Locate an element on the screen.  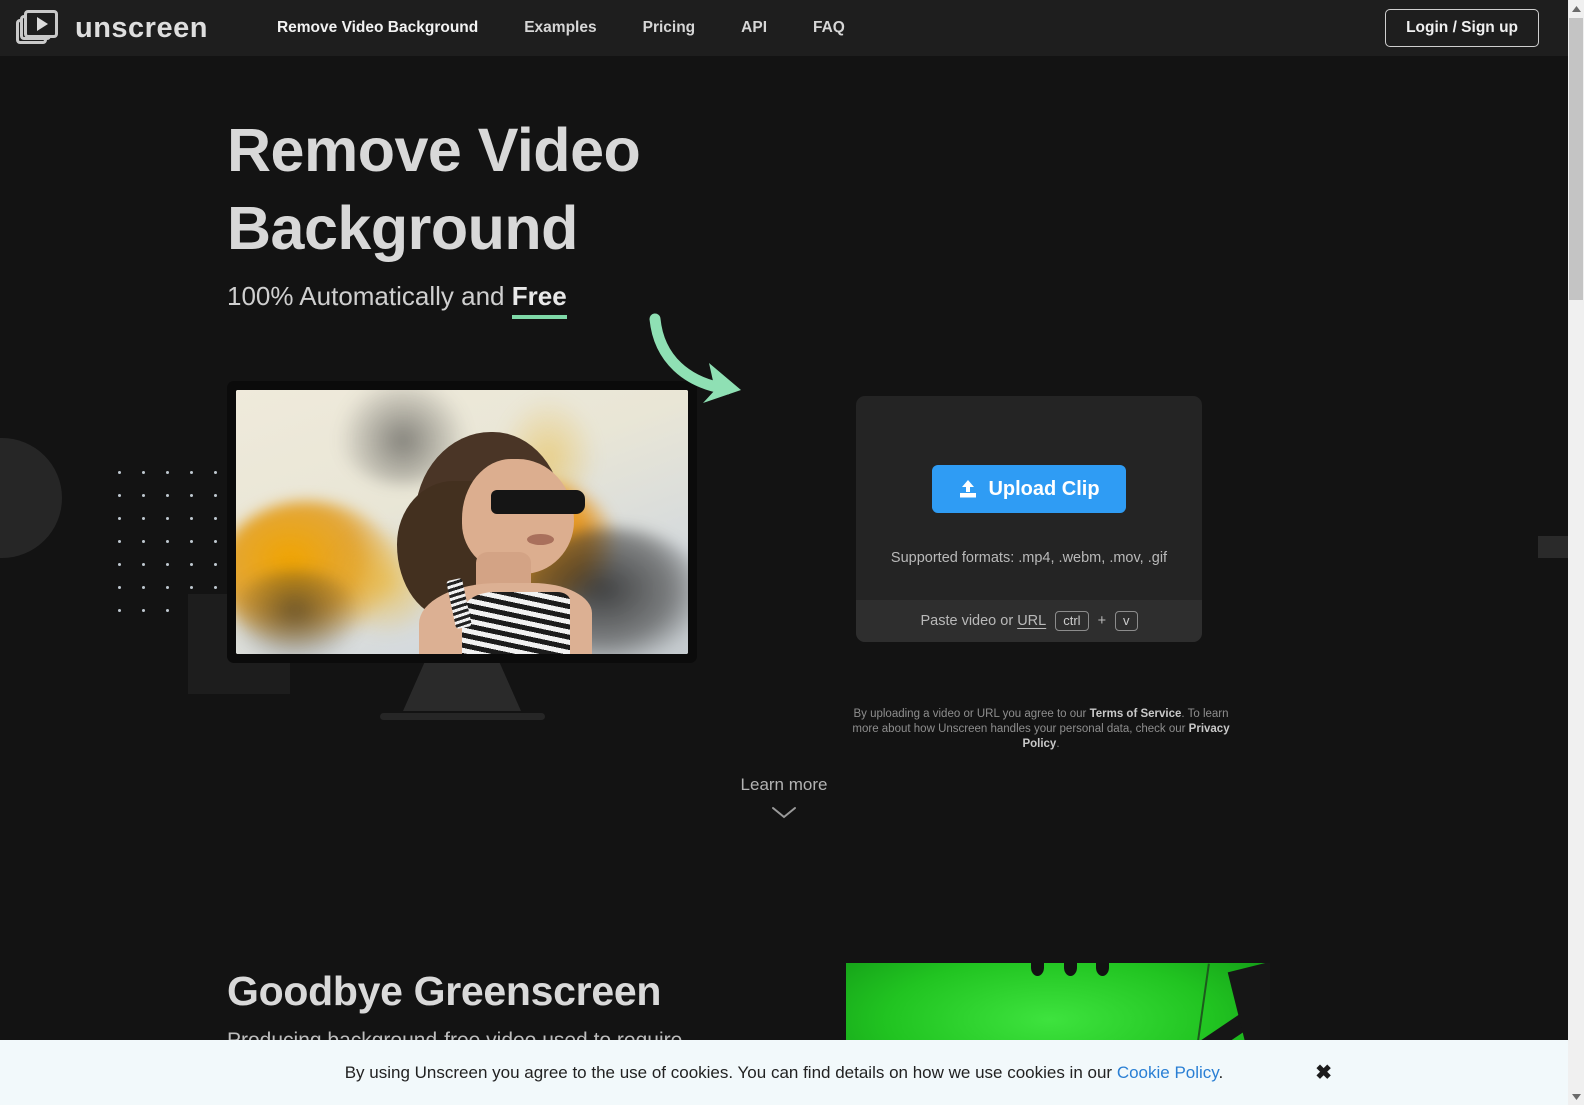
video-preview-scene is located at coordinates (462, 522).